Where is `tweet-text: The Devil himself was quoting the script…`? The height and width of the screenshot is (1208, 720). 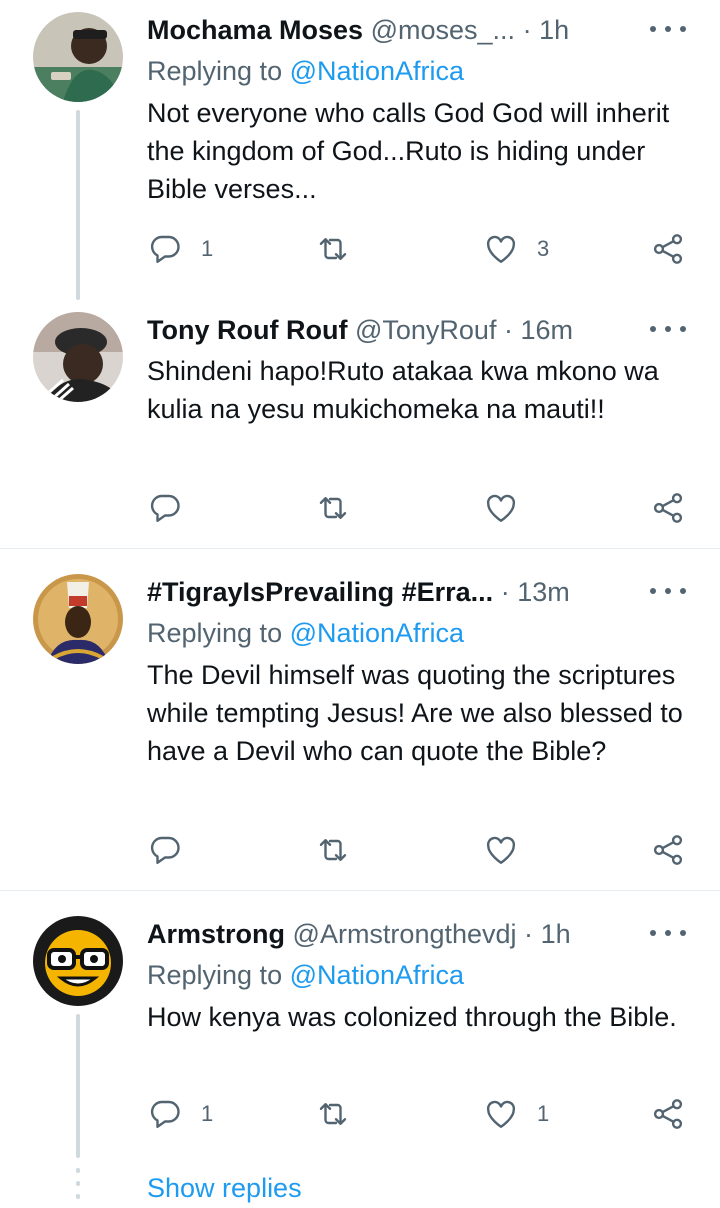
tweet-text: The Devil himself was quoting the script… is located at coordinates (415, 713).